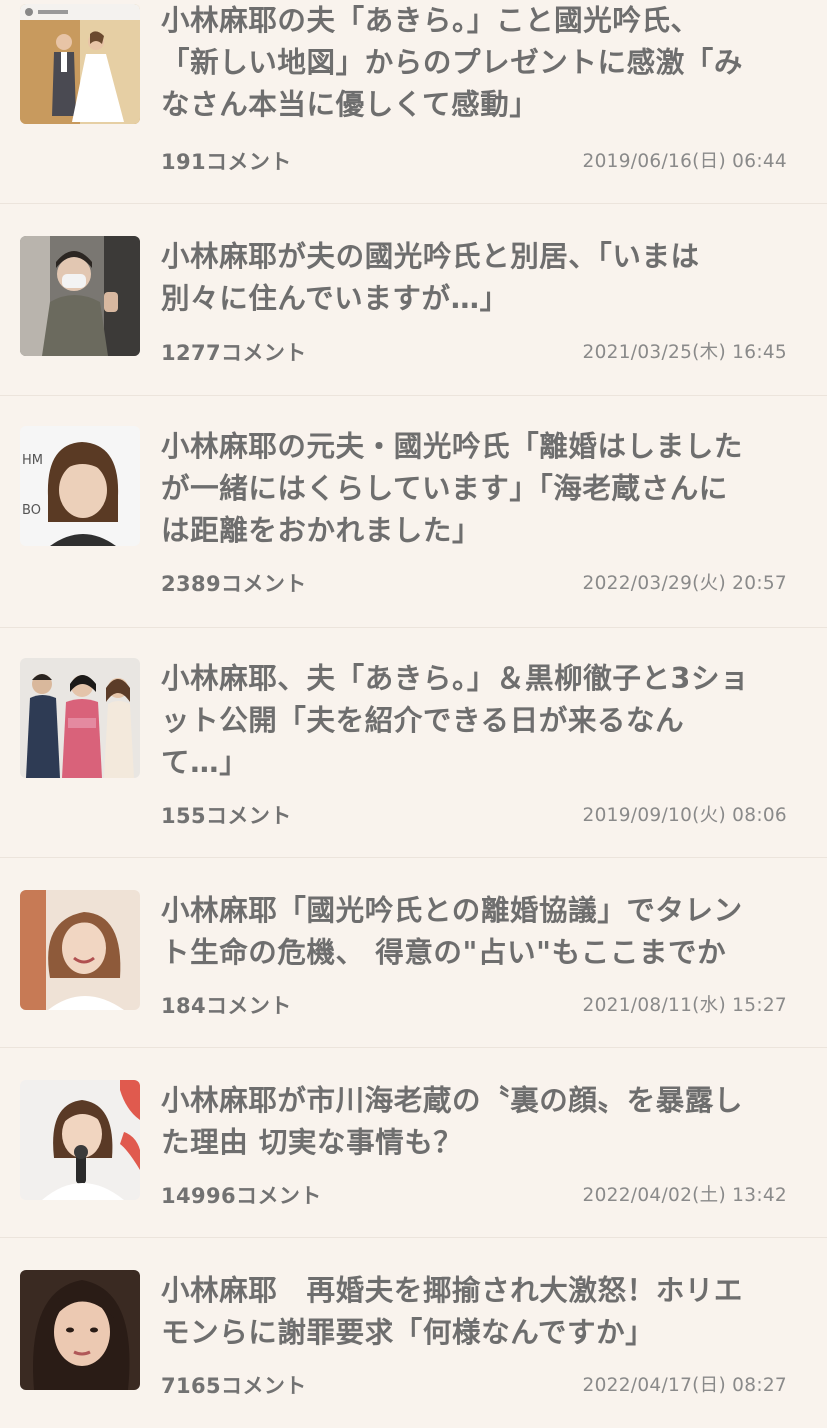 The width and height of the screenshot is (827, 1428). Describe the element at coordinates (226, 1006) in the screenshot. I see `comment-count: 184コメント` at that location.